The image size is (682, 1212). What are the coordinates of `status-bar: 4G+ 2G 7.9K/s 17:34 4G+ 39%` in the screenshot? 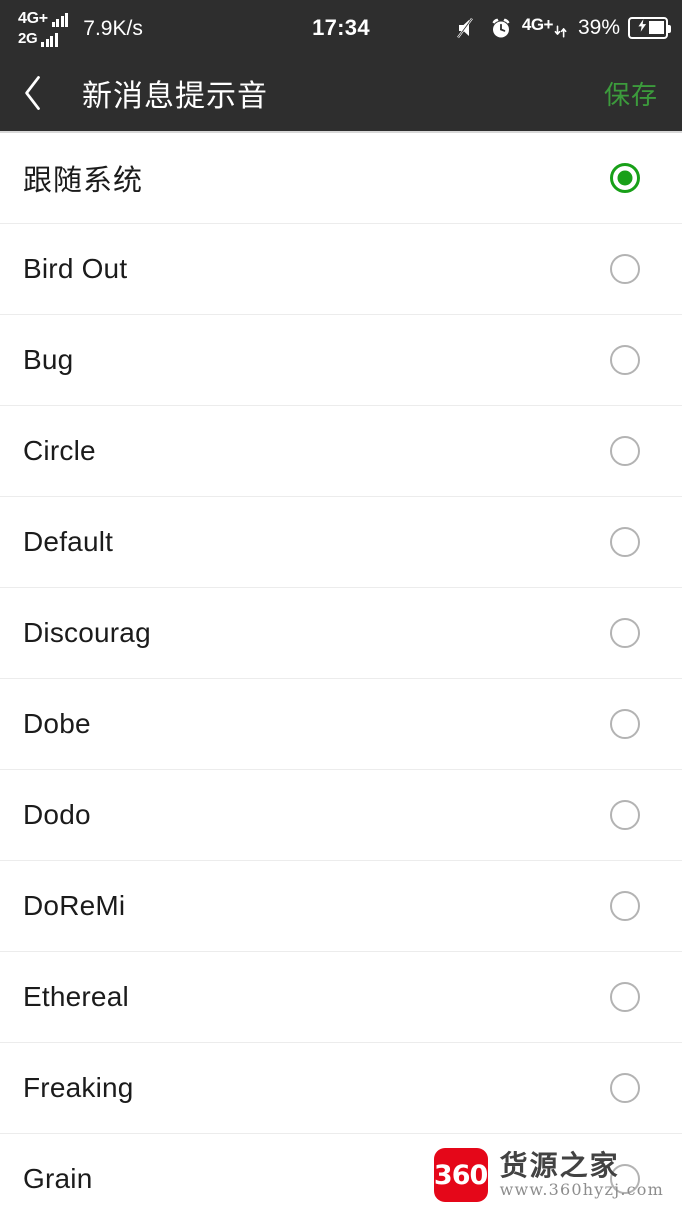 It's located at (341, 27).